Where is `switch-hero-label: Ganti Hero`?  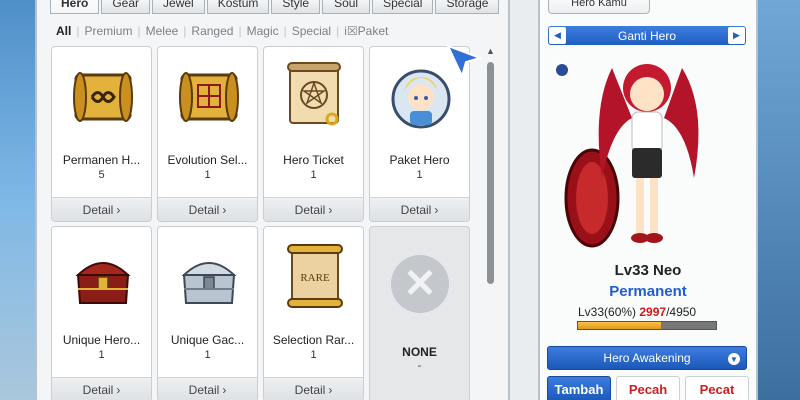
switch-hero-label: Ganti Hero is located at coordinates (647, 35).